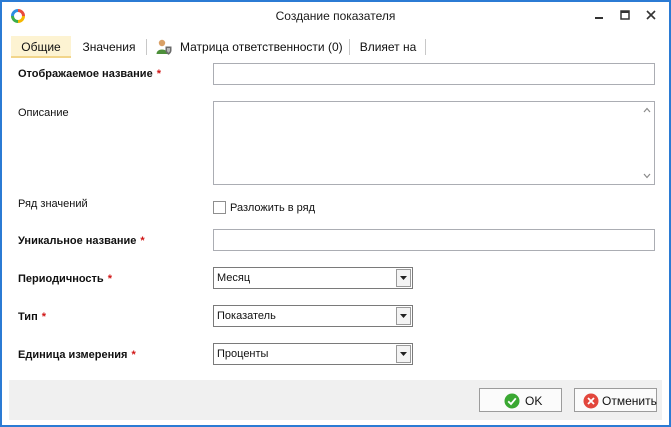 The height and width of the screenshot is (427, 671). What do you see at coordinates (313, 316) in the screenshot?
I see `type-select: Показатель` at bounding box center [313, 316].